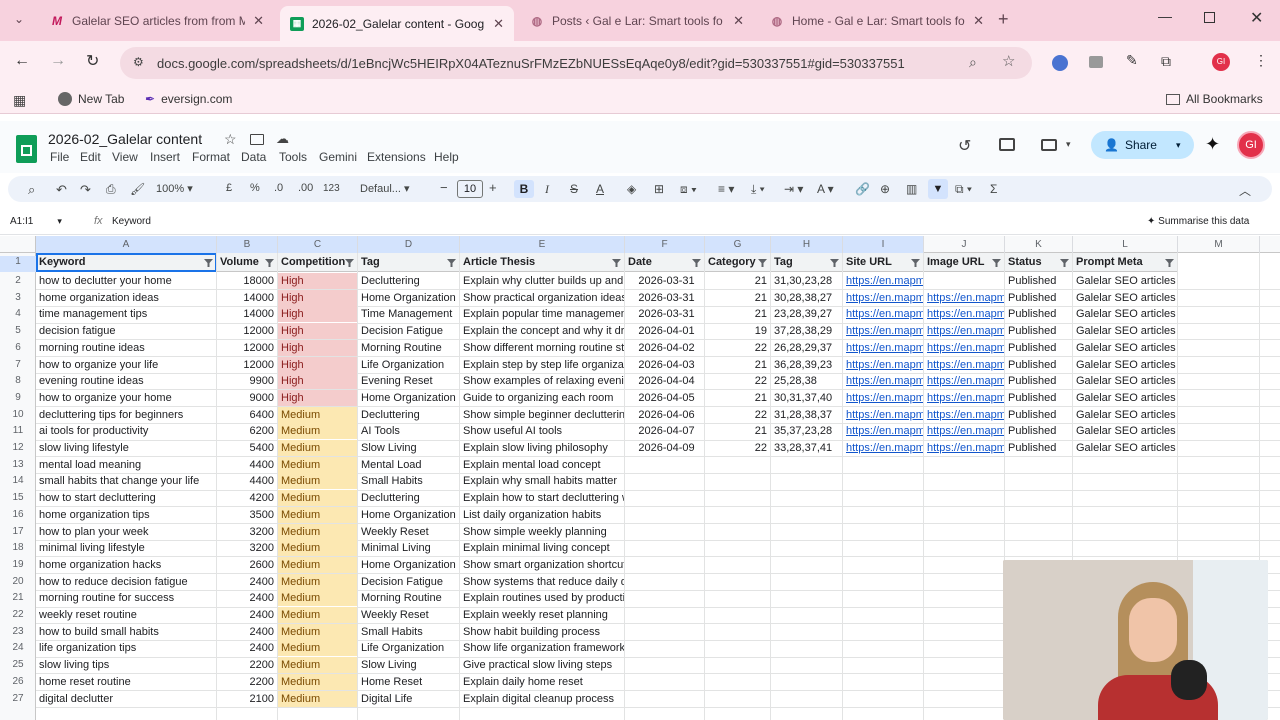  I want to click on cell-vol: 5400, so click(247, 448).